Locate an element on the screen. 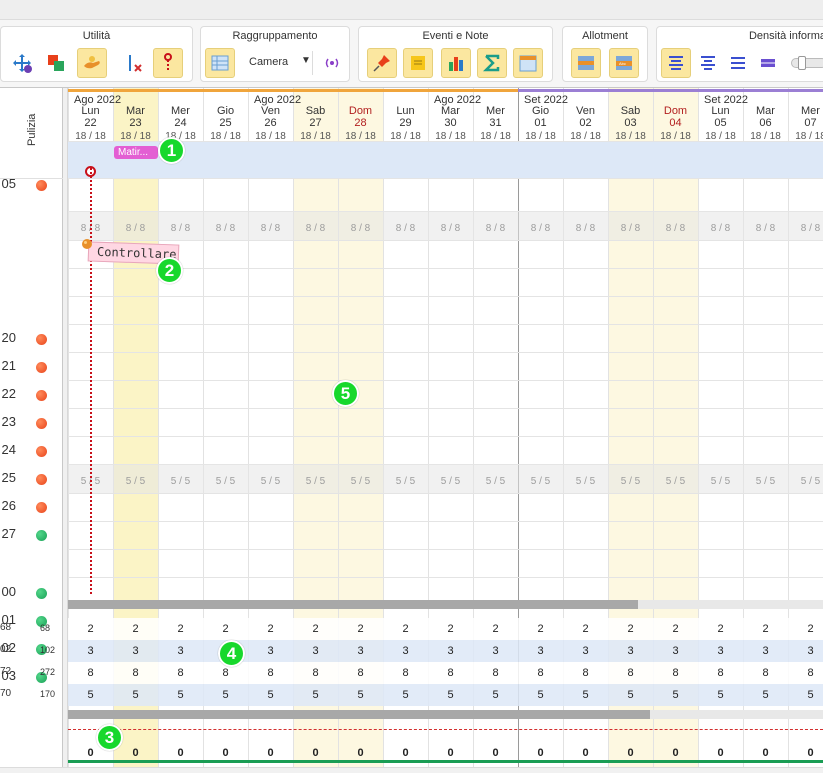  callout-badge: 3 is located at coordinates (109, 737).